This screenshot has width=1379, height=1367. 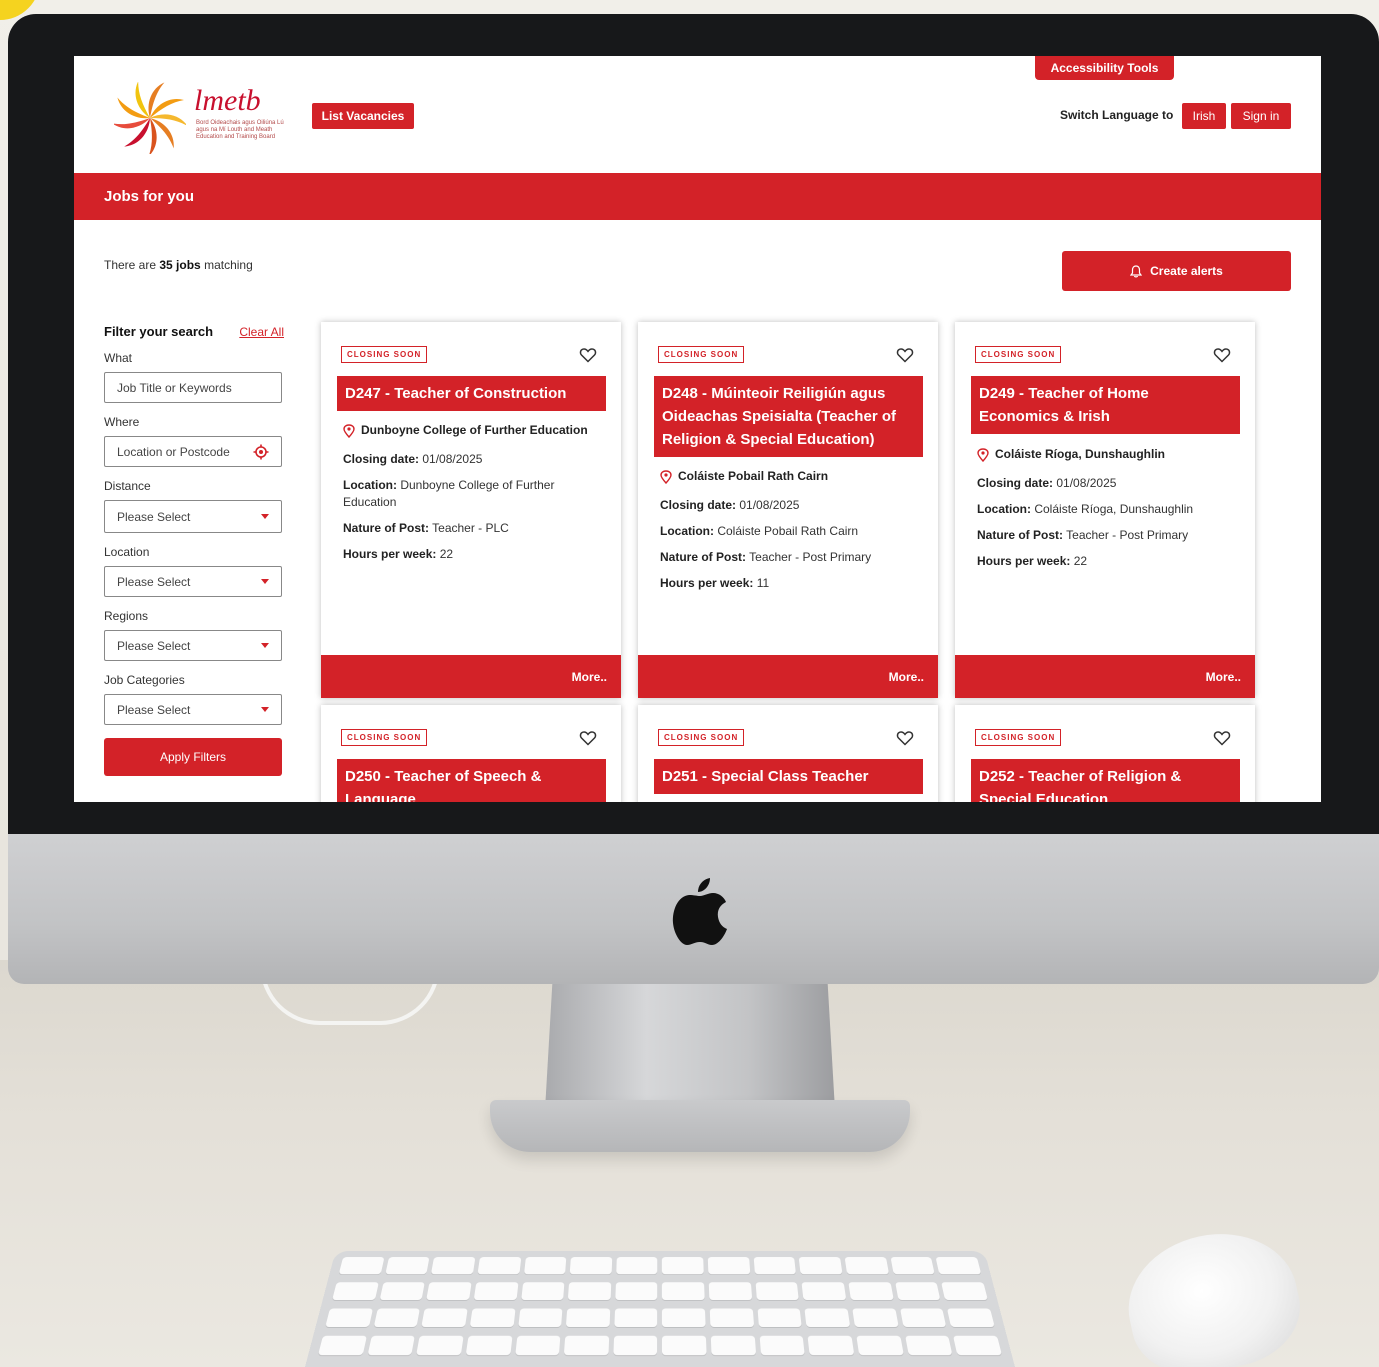 I want to click on irish-language-button: Irish, so click(x=1204, y=116).